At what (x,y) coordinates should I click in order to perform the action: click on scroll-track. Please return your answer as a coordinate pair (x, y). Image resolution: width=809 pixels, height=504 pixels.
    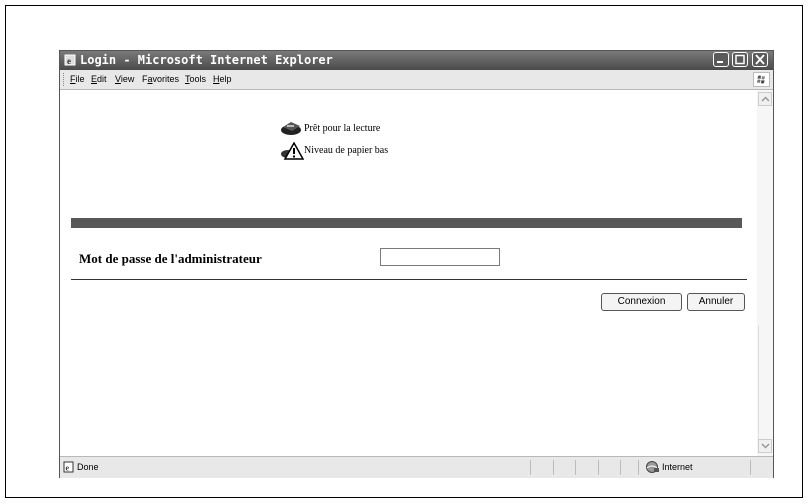
    Looking at the image, I should click on (758, 385).